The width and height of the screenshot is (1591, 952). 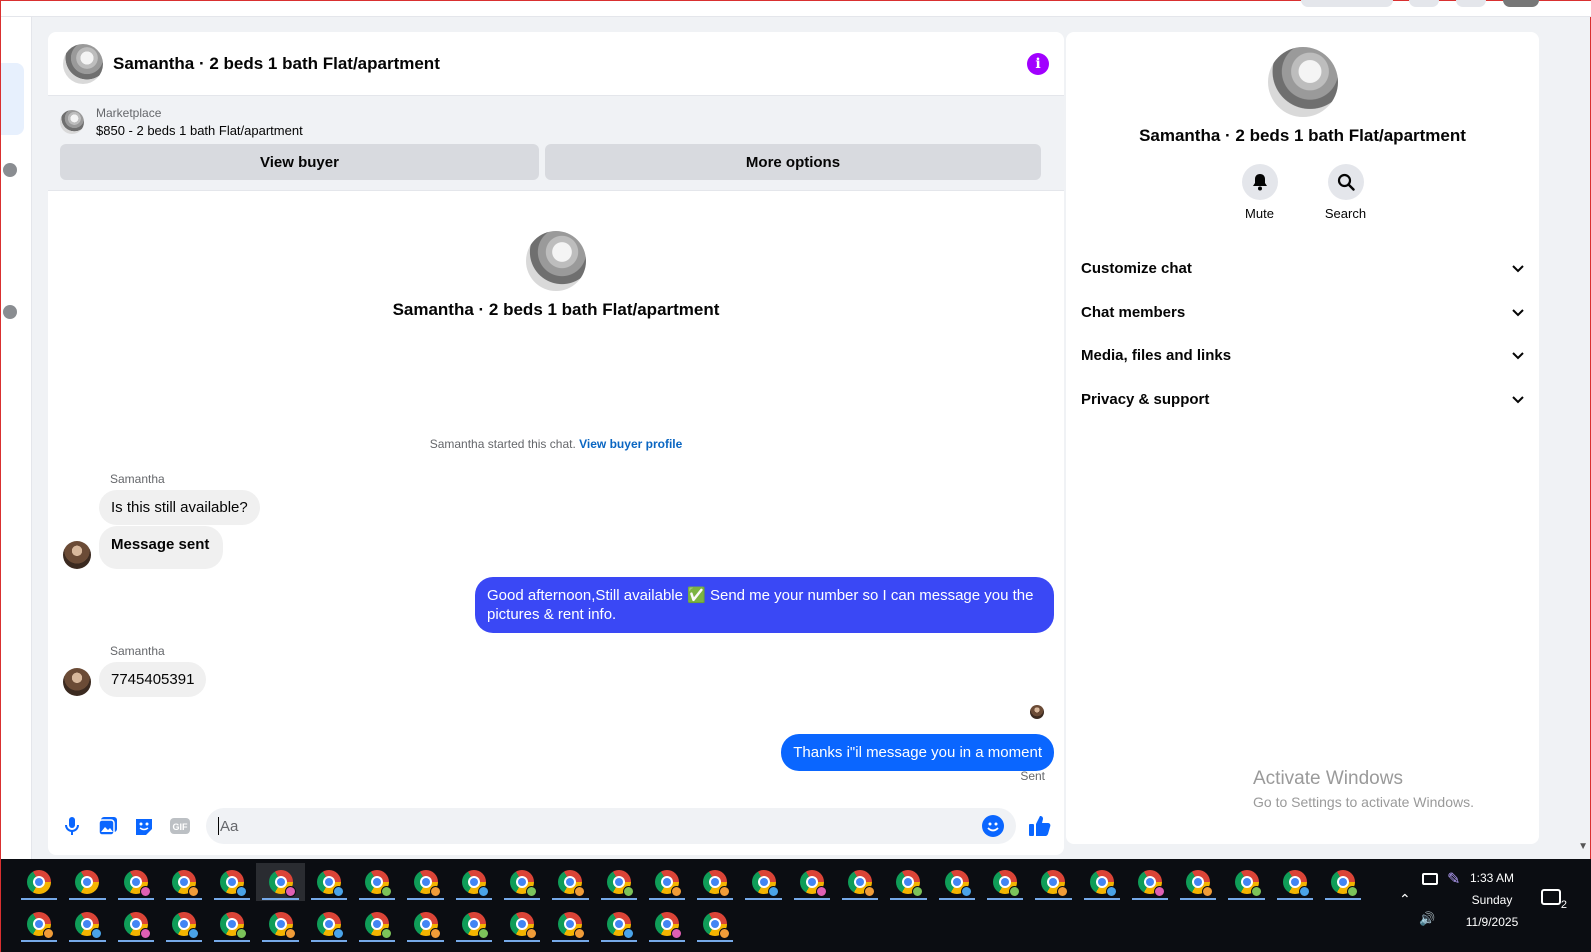 What do you see at coordinates (1583, 846) in the screenshot?
I see `scrollbar-down-arrow: ▼` at bounding box center [1583, 846].